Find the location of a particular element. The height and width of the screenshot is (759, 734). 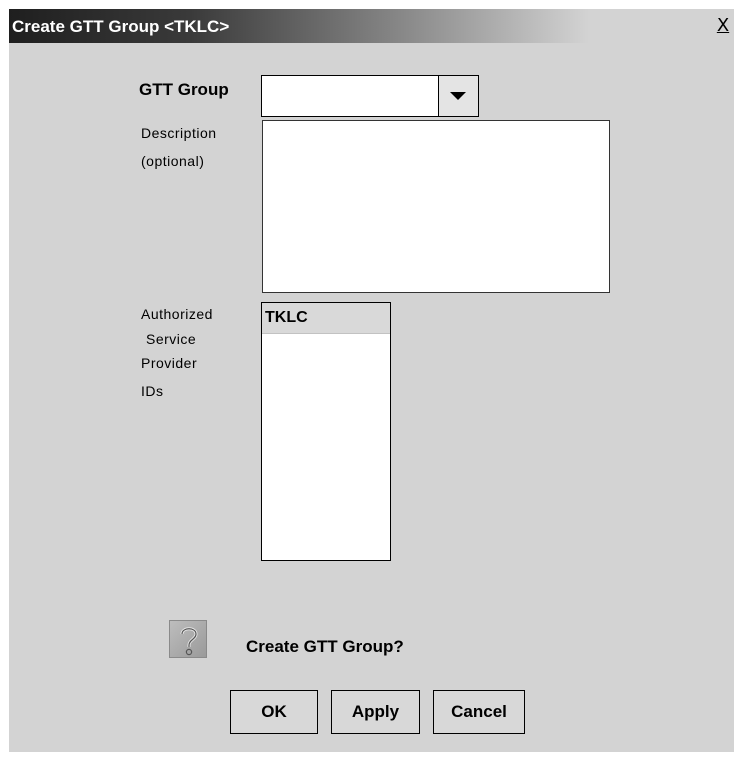

ids-label: IDs is located at coordinates (152, 391).